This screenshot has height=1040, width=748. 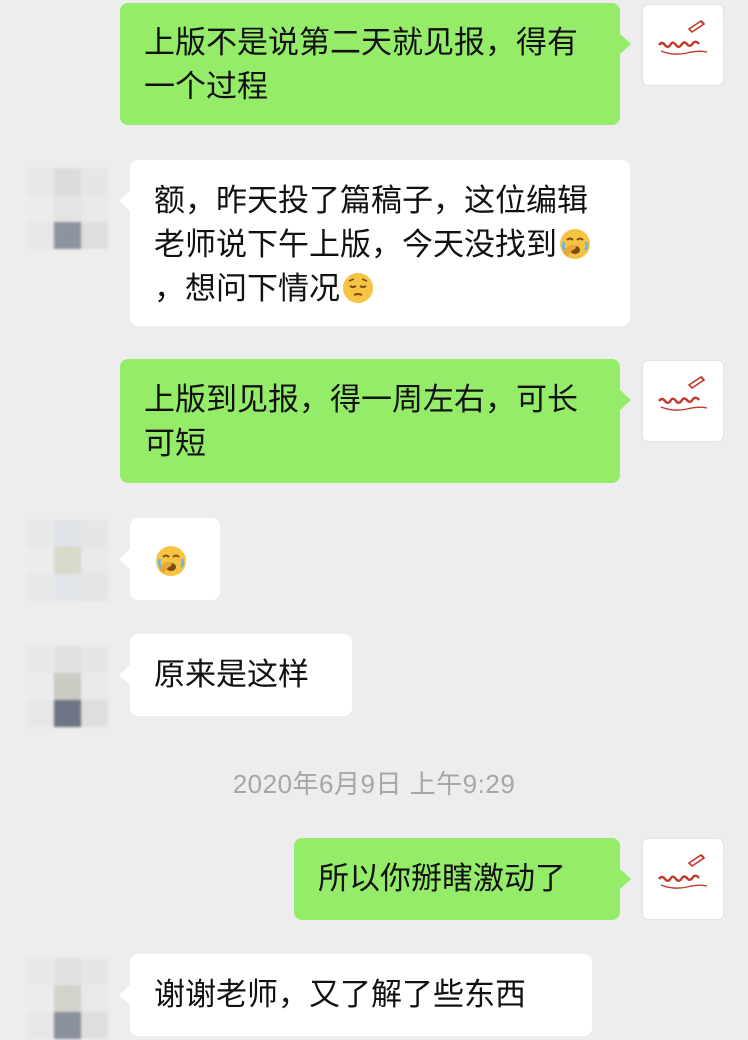 I want to click on message-bubble-outgoing: 所以你掰瞎激动了, so click(x=462, y=879).